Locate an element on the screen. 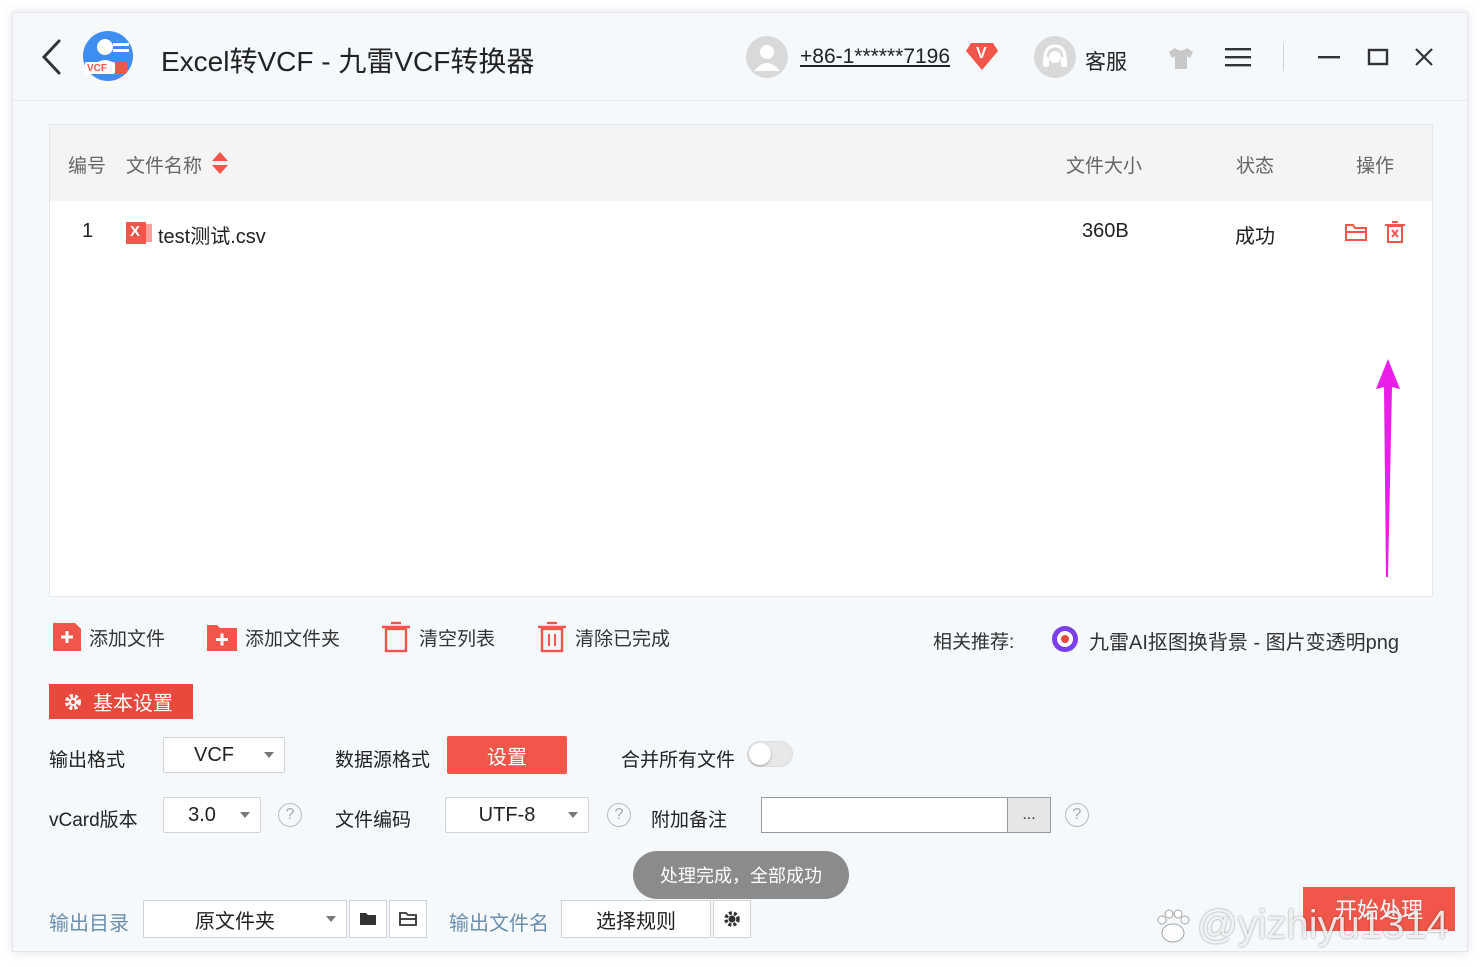  column-index: 编号 is located at coordinates (87, 166).